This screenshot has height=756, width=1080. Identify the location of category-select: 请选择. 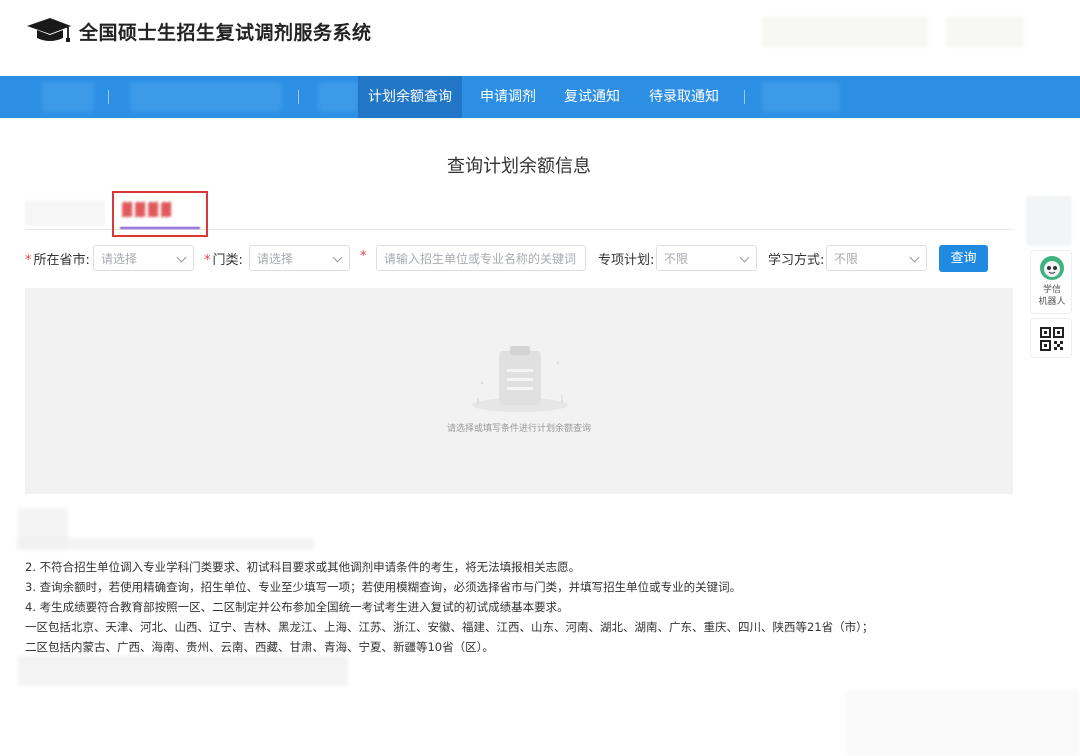
(299, 258).